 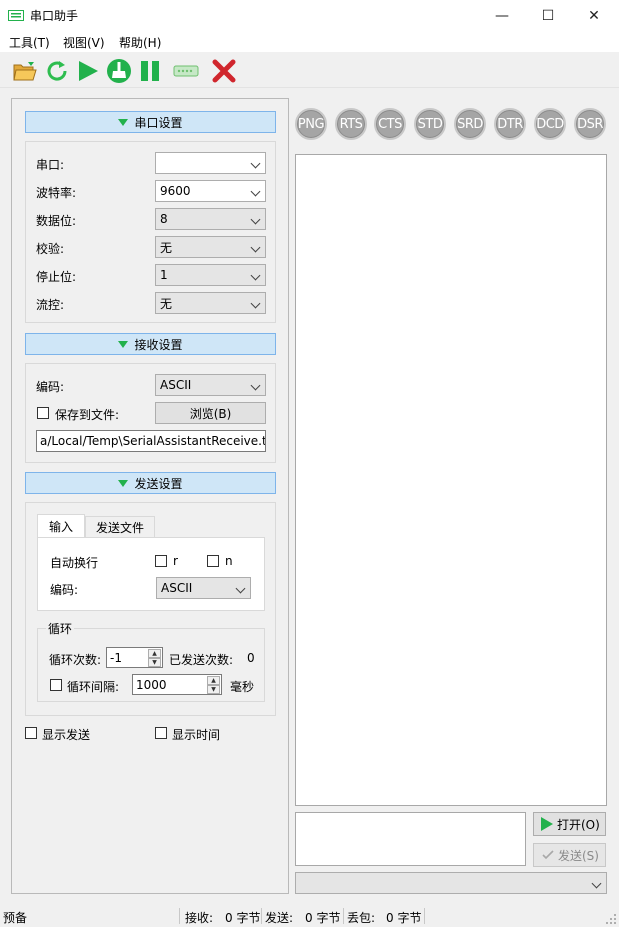 I want to click on send-button-label: 发送(S), so click(x=578, y=855).